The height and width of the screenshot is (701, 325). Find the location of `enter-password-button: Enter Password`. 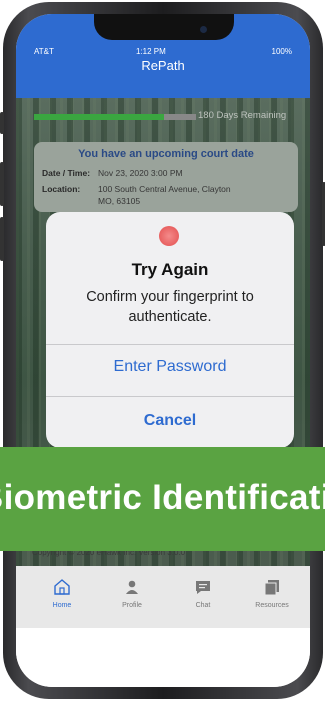

enter-password-button: Enter Password is located at coordinates (170, 367).